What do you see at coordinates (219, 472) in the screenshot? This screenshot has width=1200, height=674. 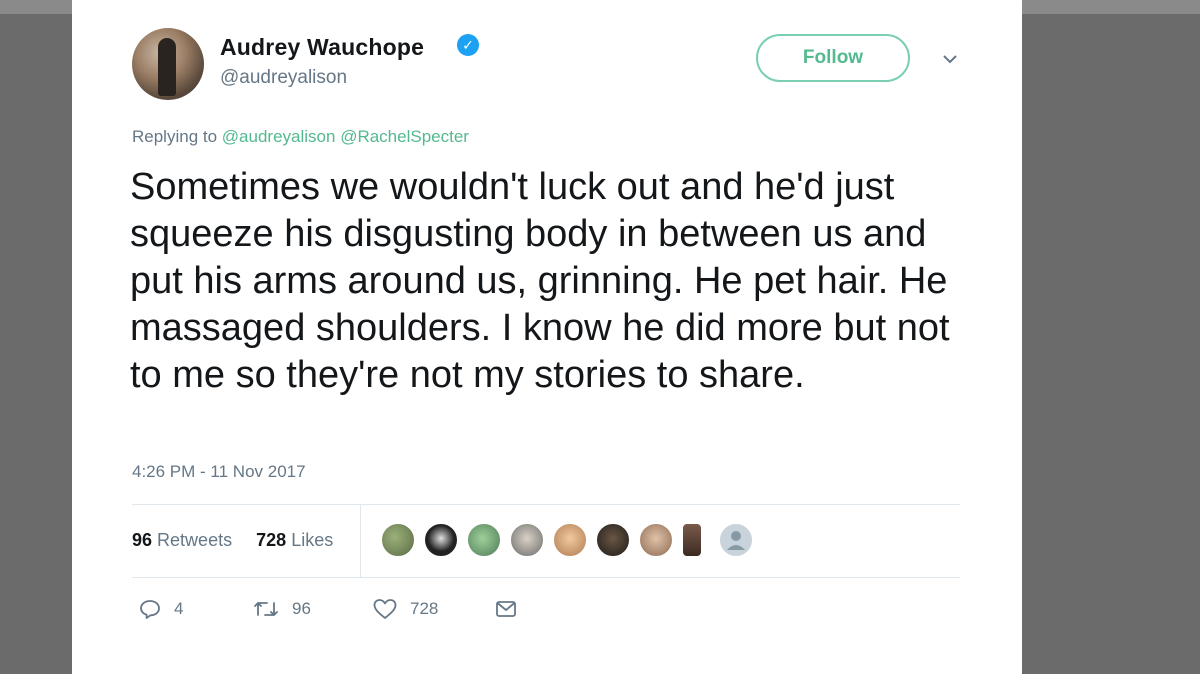 I see `tweet-timestamp: 4:26 PM - 11 Nov 2017` at bounding box center [219, 472].